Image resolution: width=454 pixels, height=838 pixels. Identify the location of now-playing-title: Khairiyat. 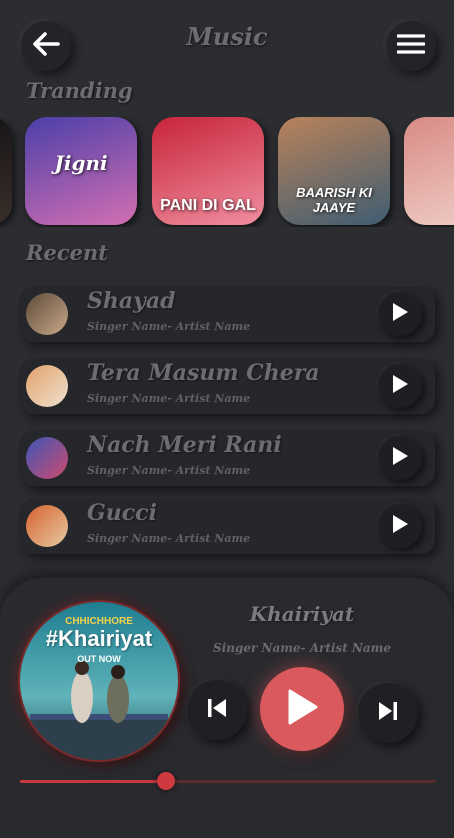
(302, 614).